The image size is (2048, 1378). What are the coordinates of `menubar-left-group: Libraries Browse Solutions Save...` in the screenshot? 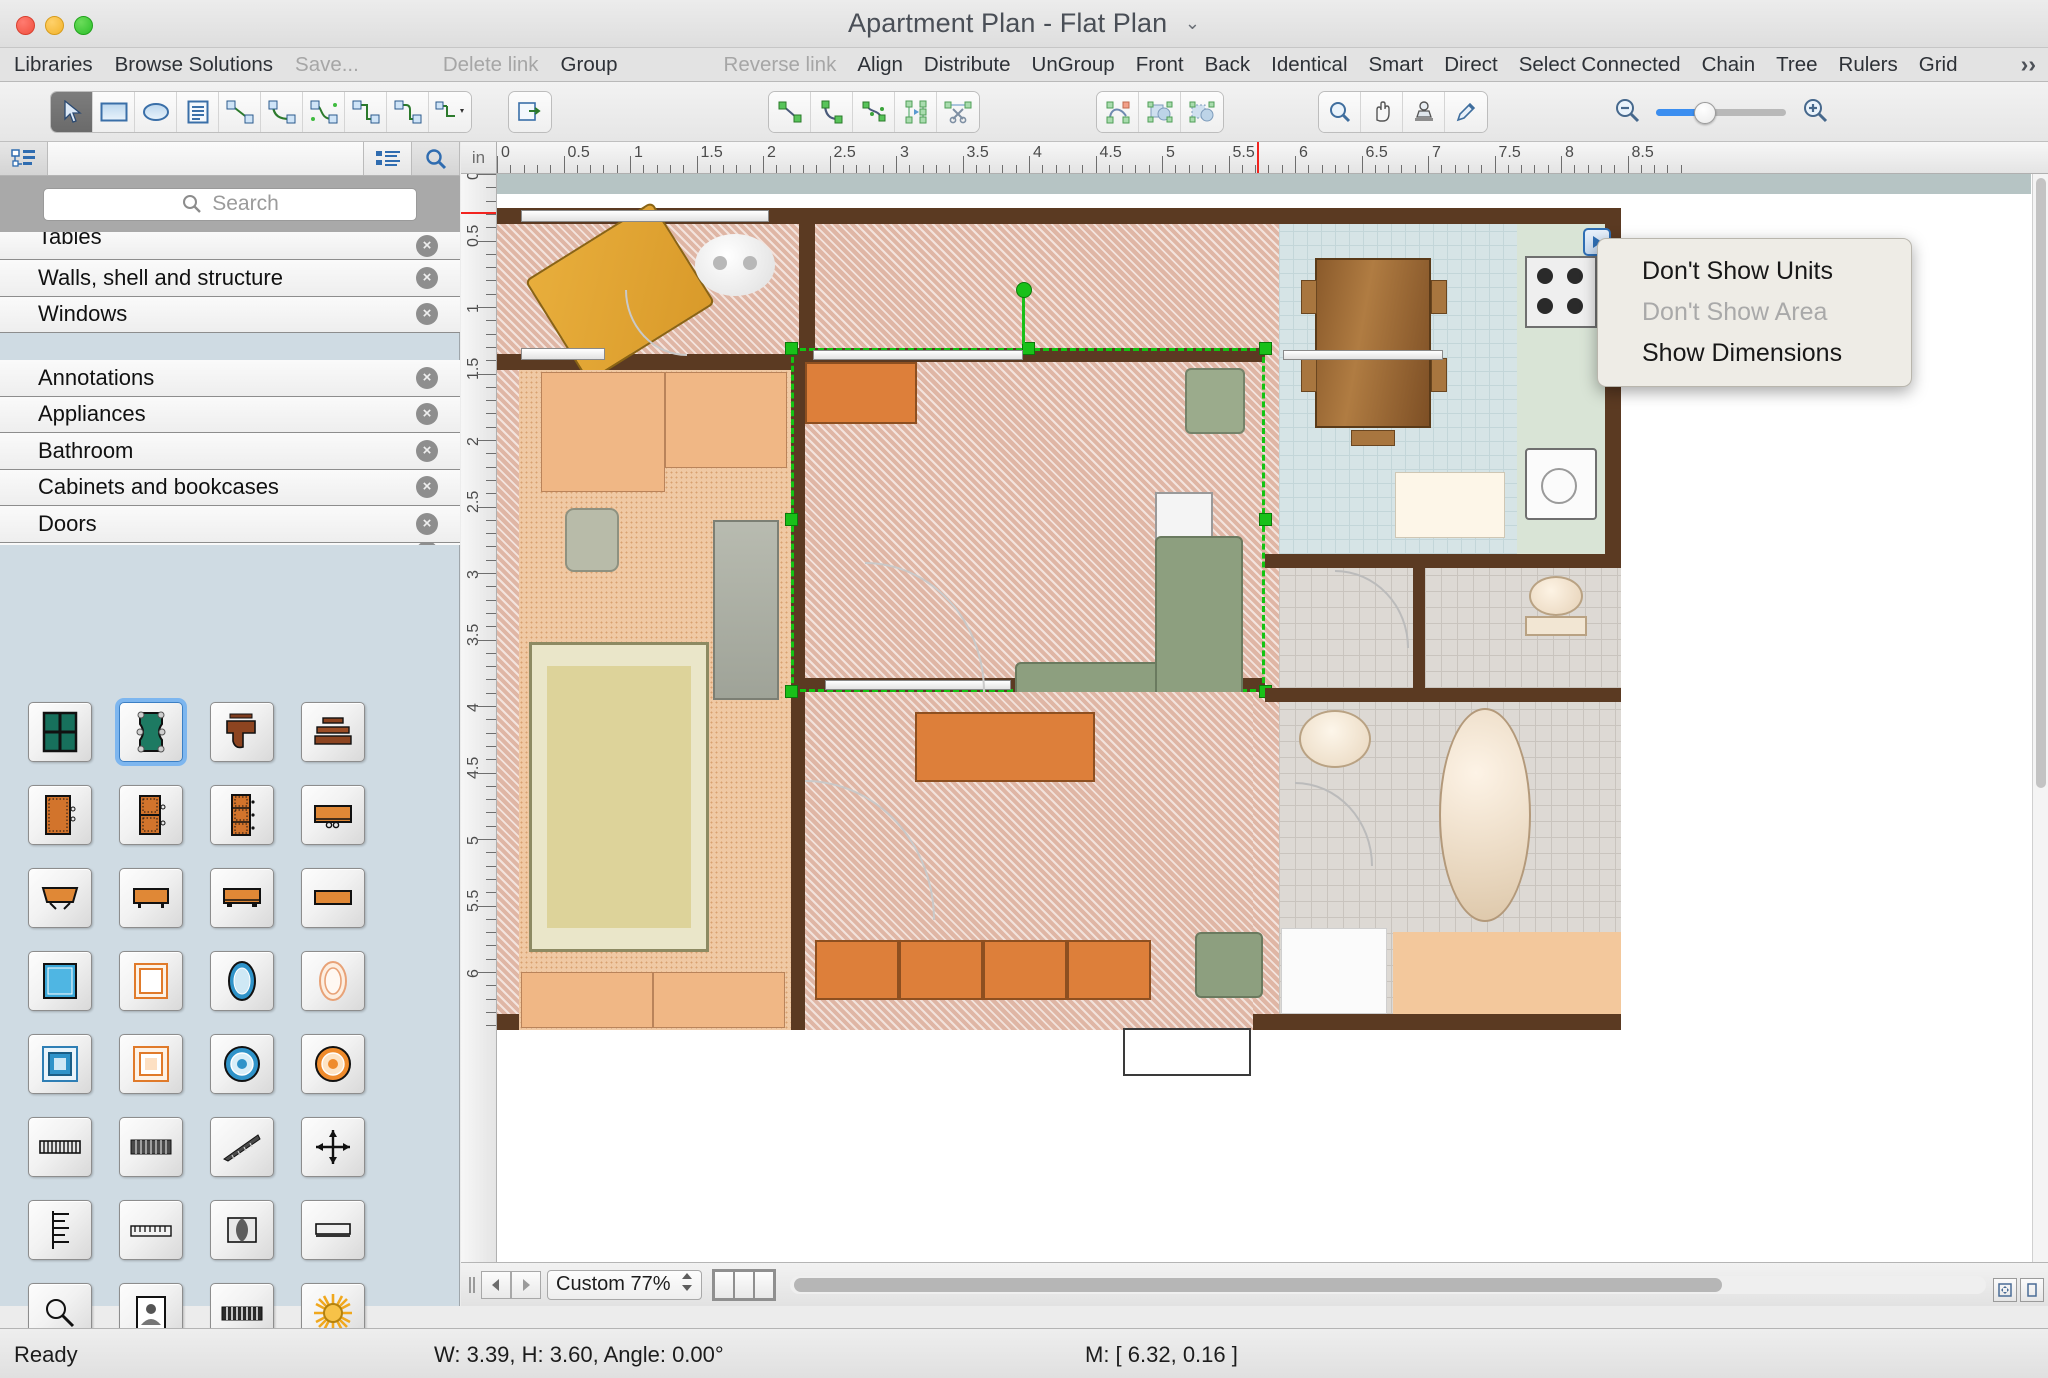 It's located at (186, 65).